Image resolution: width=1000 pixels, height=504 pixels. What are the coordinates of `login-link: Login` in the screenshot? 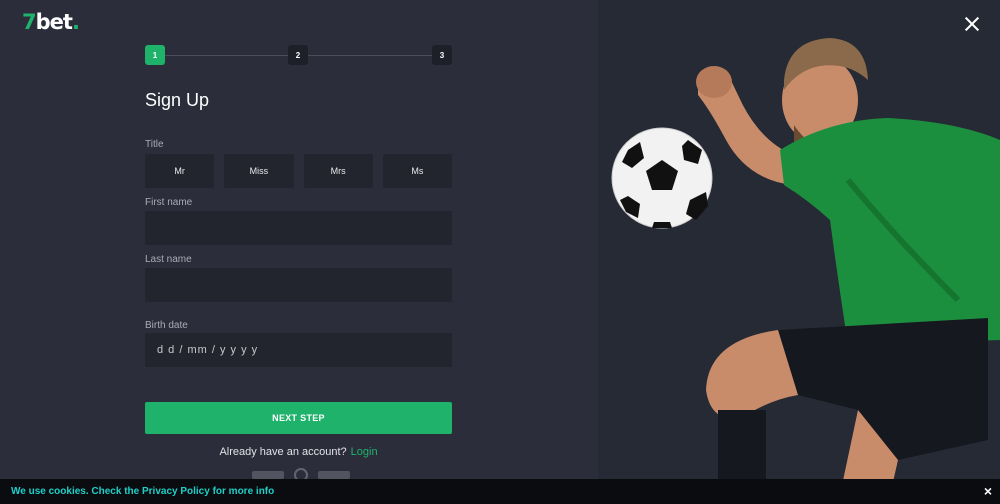 It's located at (364, 452).